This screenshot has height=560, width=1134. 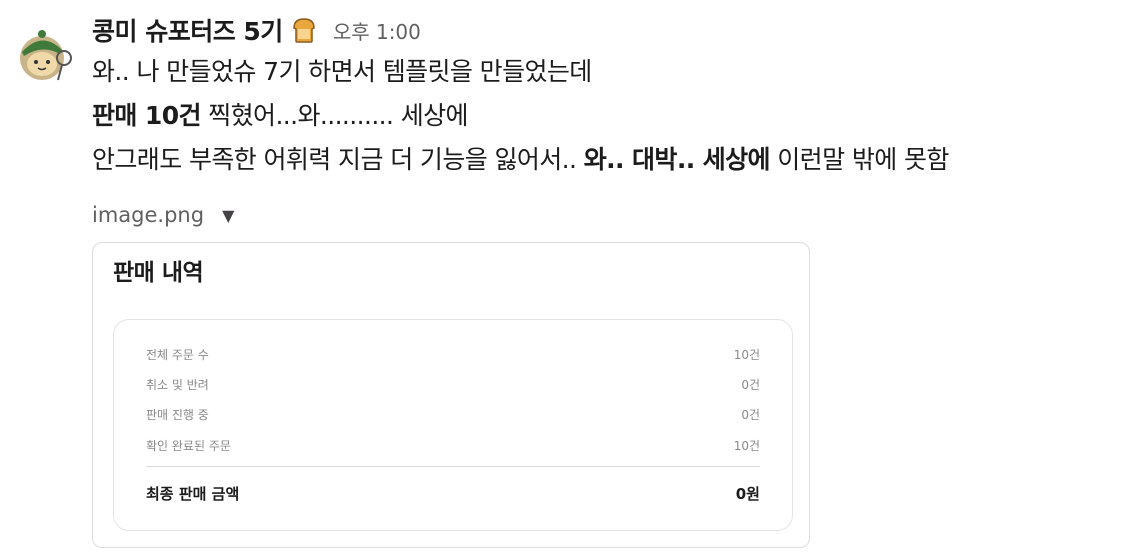 I want to click on message-timestamp: 오후 1:00, so click(x=377, y=30).